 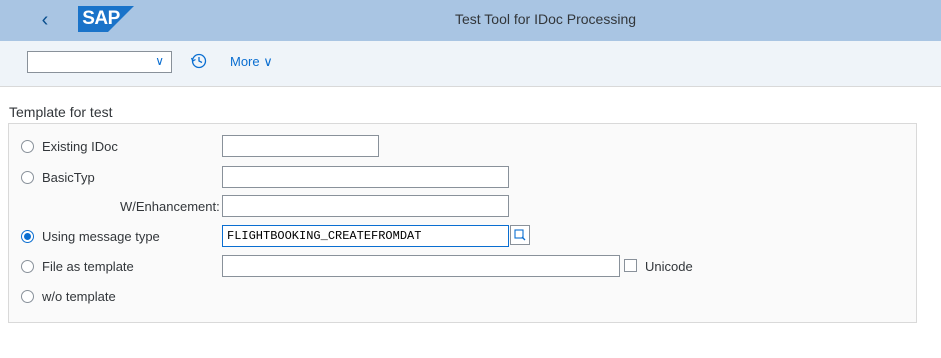 What do you see at coordinates (61, 112) in the screenshot?
I see `section-title: Template for test` at bounding box center [61, 112].